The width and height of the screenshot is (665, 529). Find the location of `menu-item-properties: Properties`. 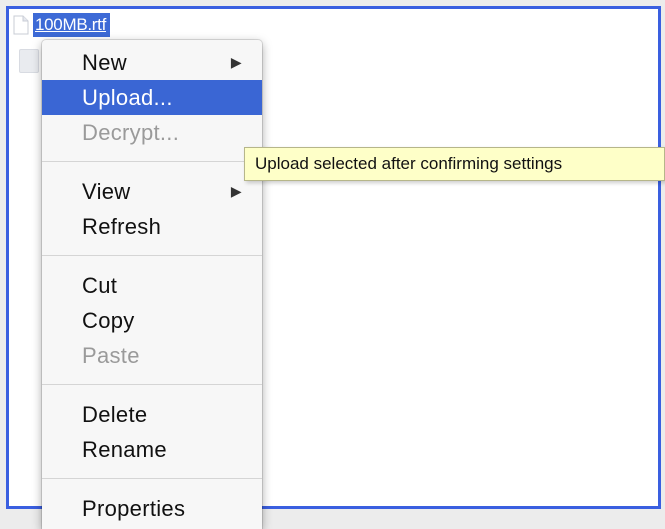

menu-item-properties: Properties is located at coordinates (152, 508).